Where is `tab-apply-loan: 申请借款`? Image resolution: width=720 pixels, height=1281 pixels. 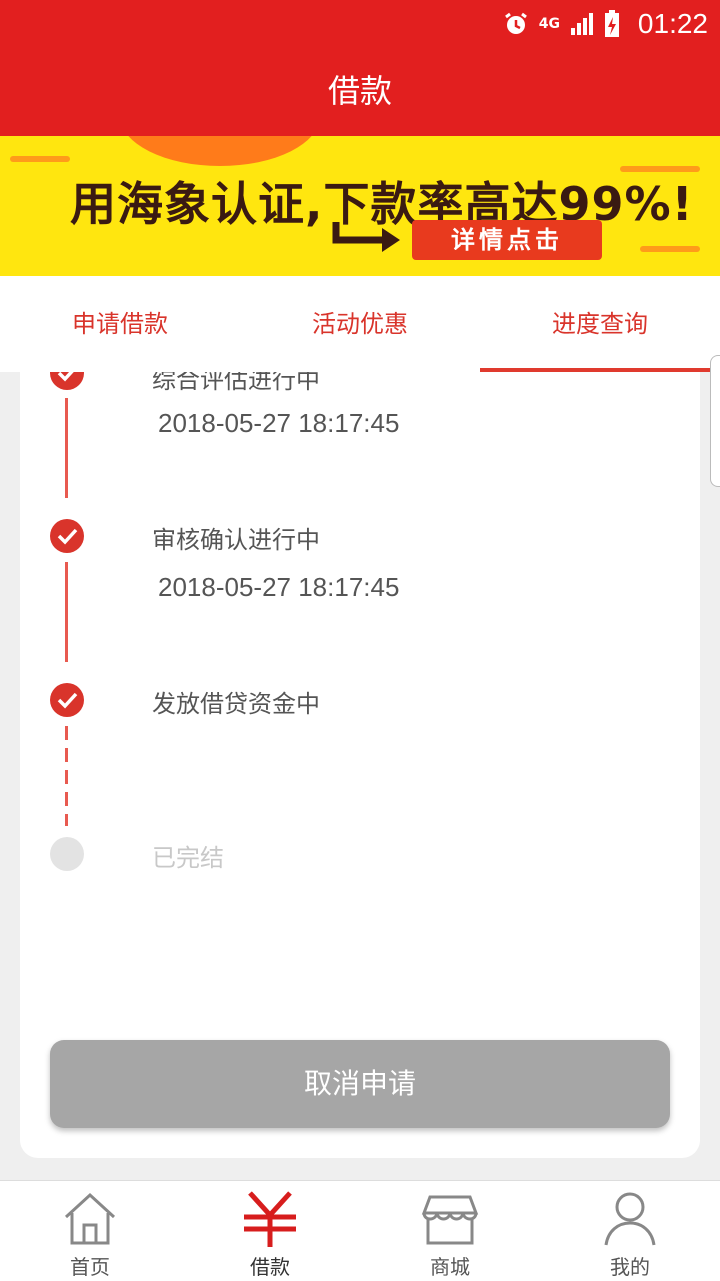 tab-apply-loan: 申请借款 is located at coordinates (120, 324).